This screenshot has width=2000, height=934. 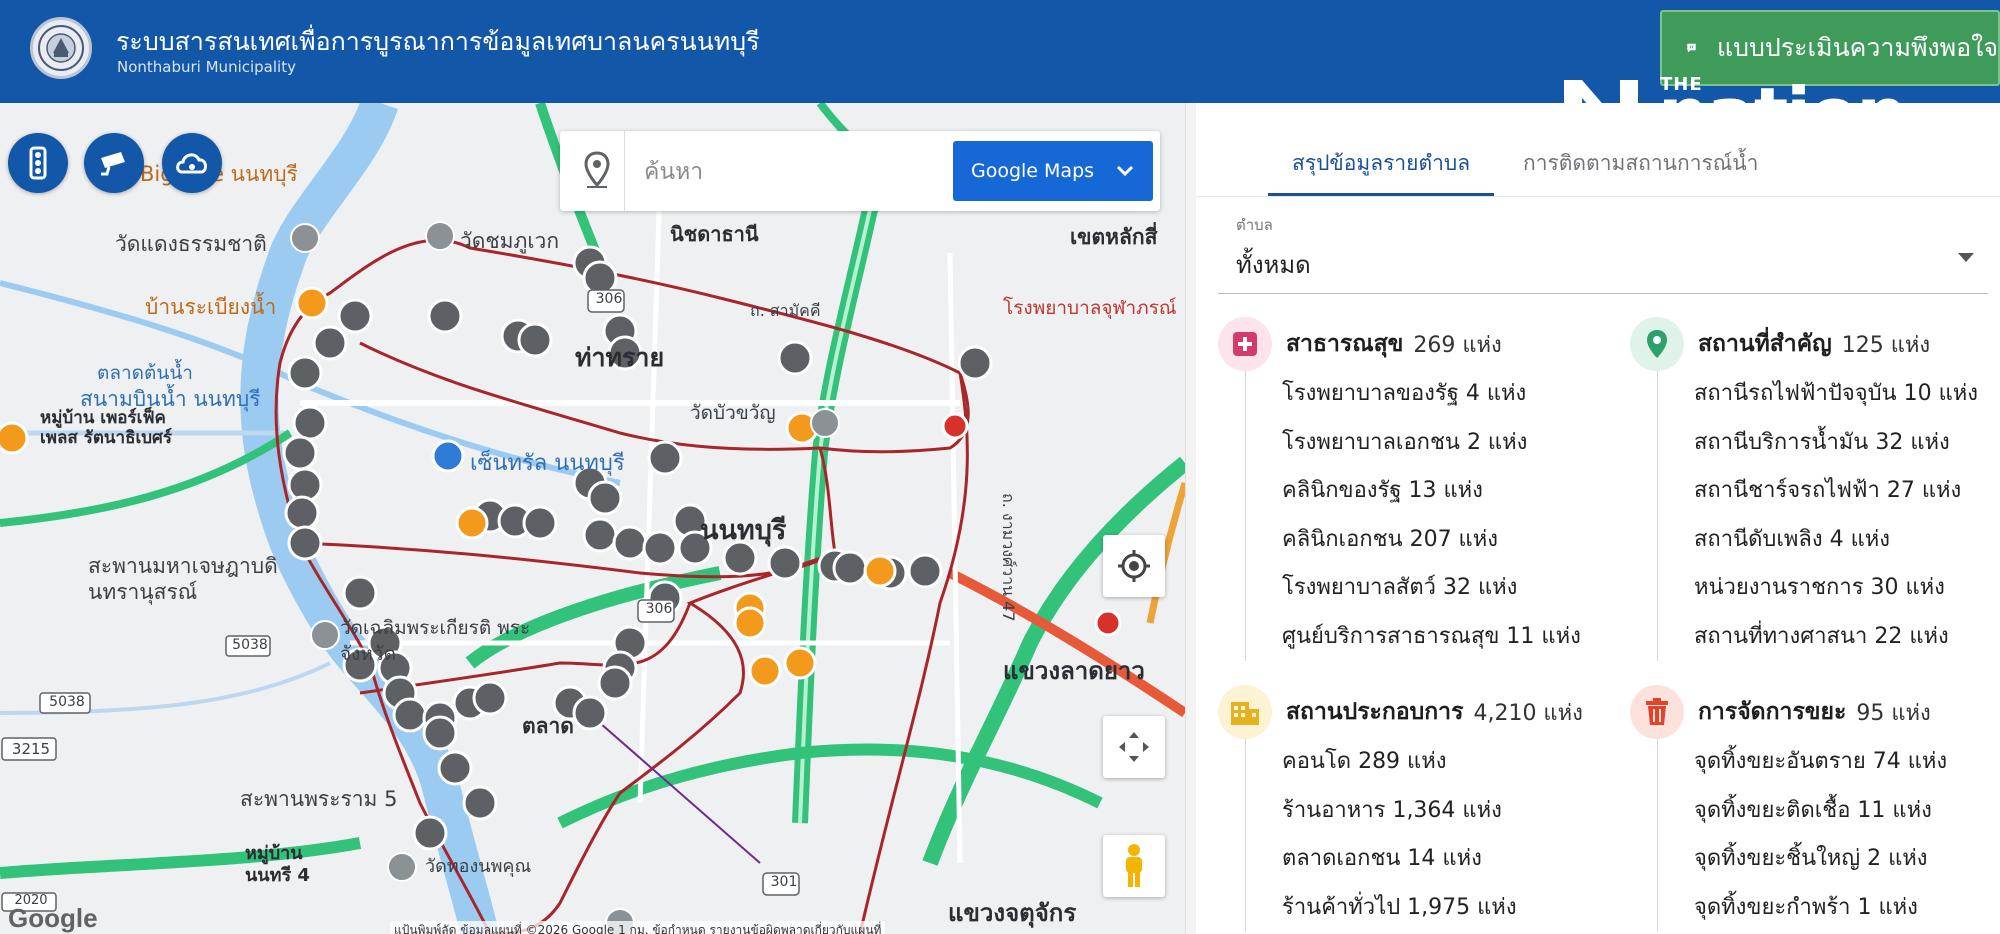 I want to click on category-header: การจัดการขยะ 95 แห่ง, so click(x=1780, y=712).